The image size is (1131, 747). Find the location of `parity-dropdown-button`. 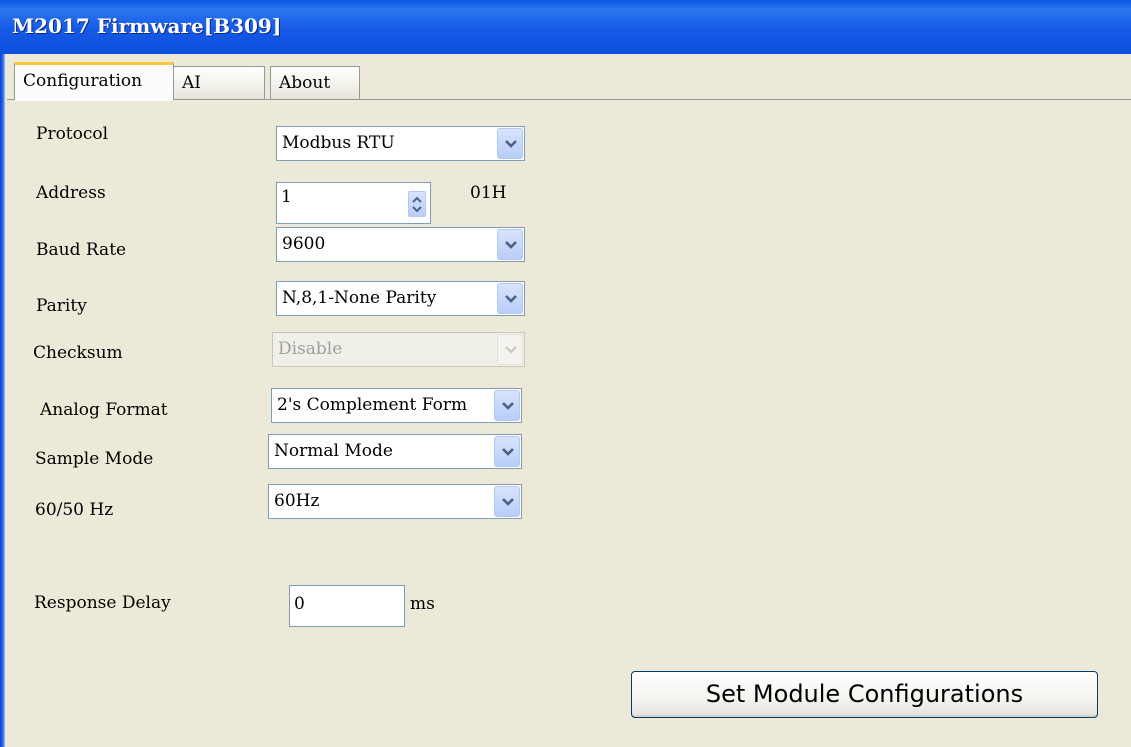

parity-dropdown-button is located at coordinates (510, 298).